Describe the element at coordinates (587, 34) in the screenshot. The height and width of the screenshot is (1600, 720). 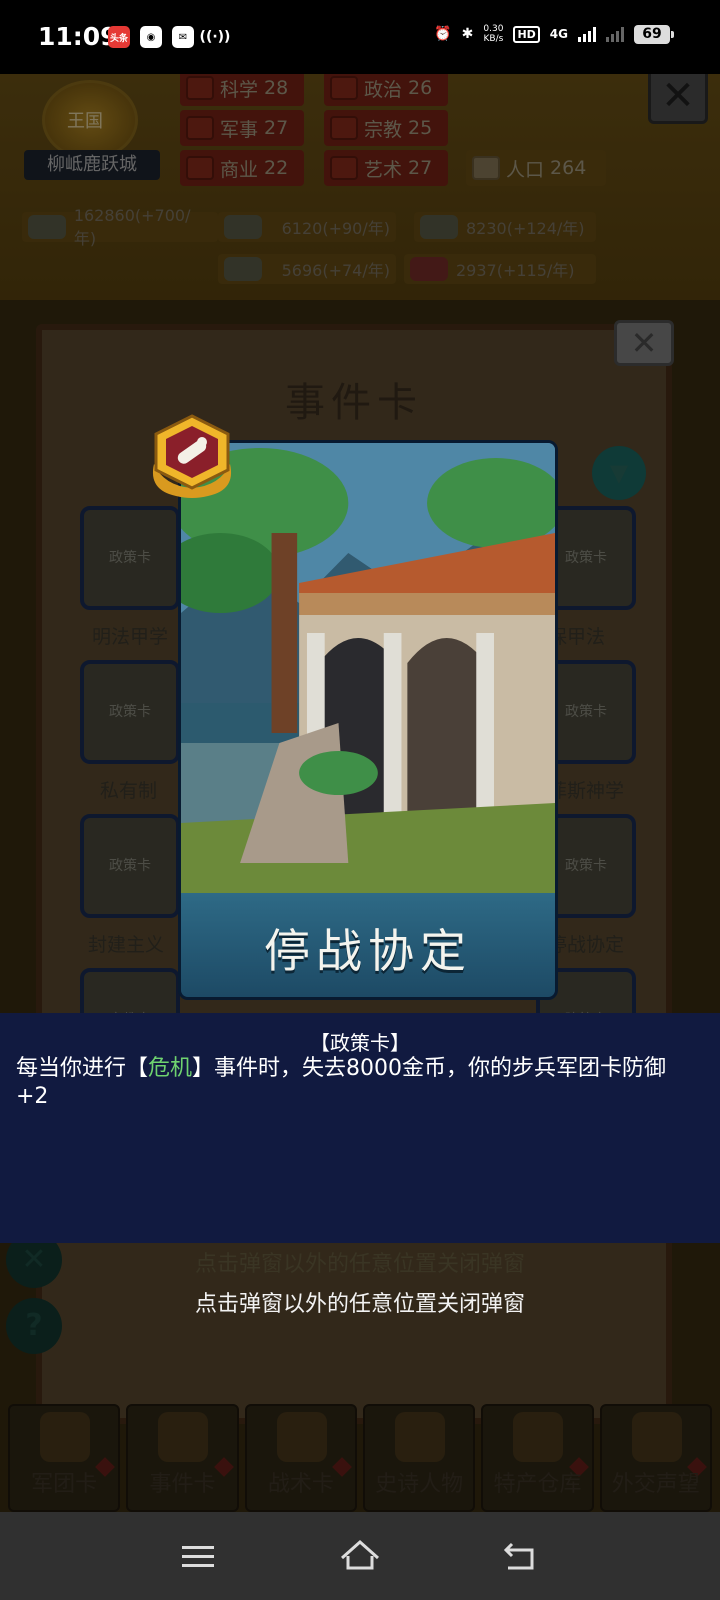
I see `signal-icon` at that location.